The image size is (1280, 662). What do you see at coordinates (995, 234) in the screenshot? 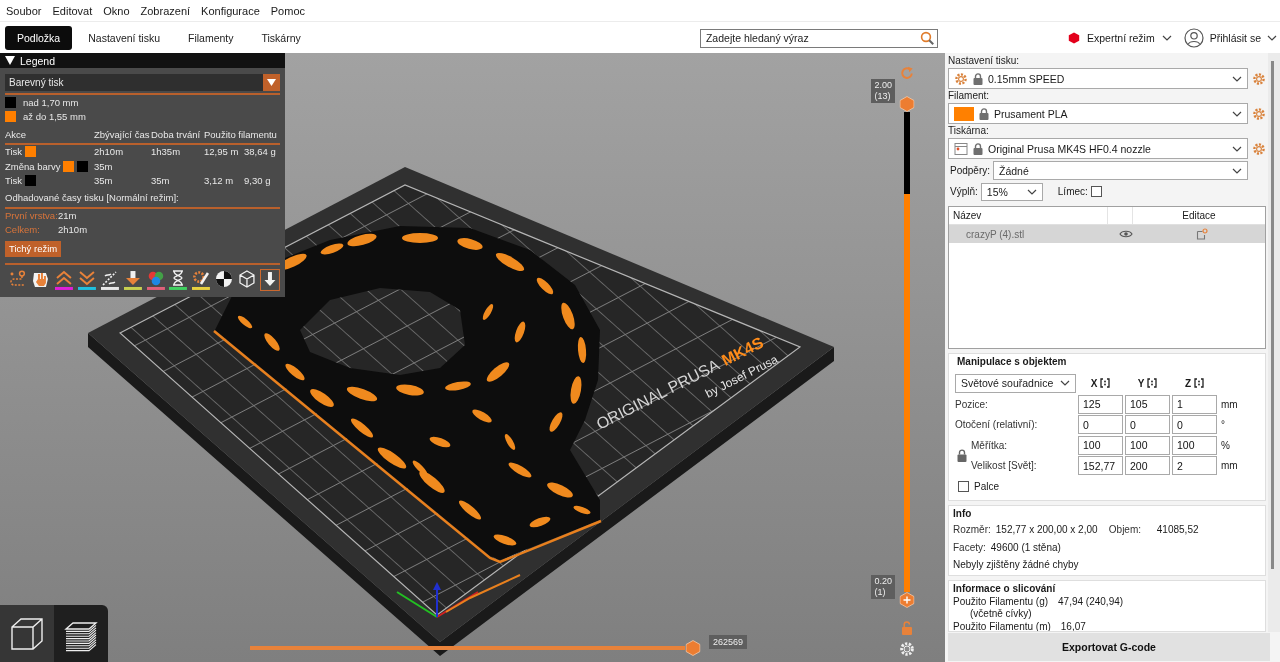
I see `object-name: crazyP (4).stl` at bounding box center [995, 234].